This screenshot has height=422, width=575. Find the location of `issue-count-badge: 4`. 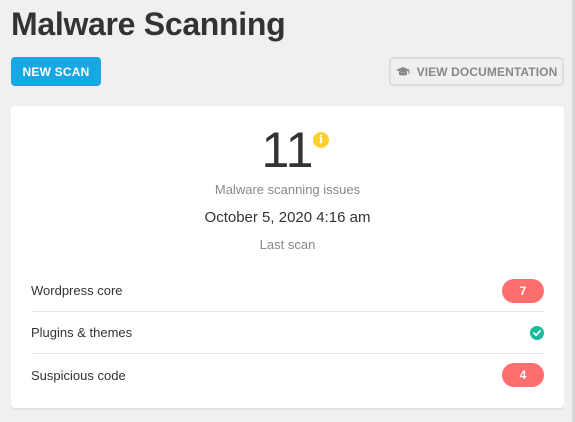

issue-count-badge: 4 is located at coordinates (523, 375).